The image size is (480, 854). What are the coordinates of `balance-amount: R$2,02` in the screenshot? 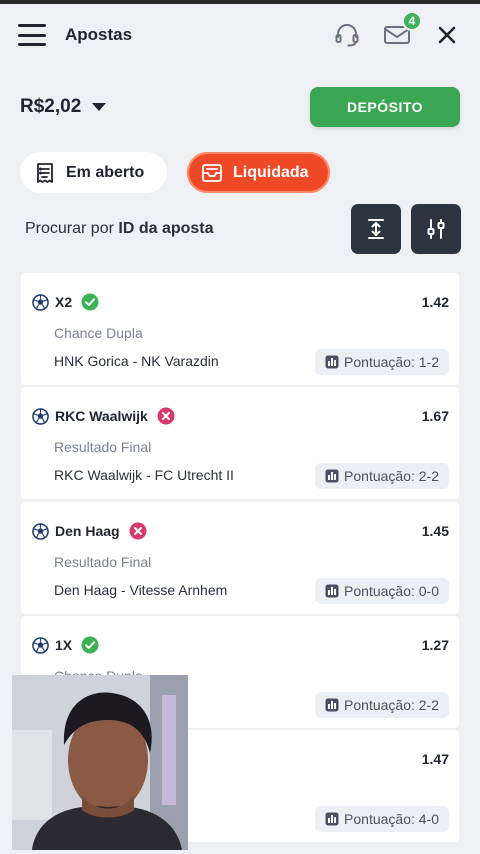 It's located at (51, 106).